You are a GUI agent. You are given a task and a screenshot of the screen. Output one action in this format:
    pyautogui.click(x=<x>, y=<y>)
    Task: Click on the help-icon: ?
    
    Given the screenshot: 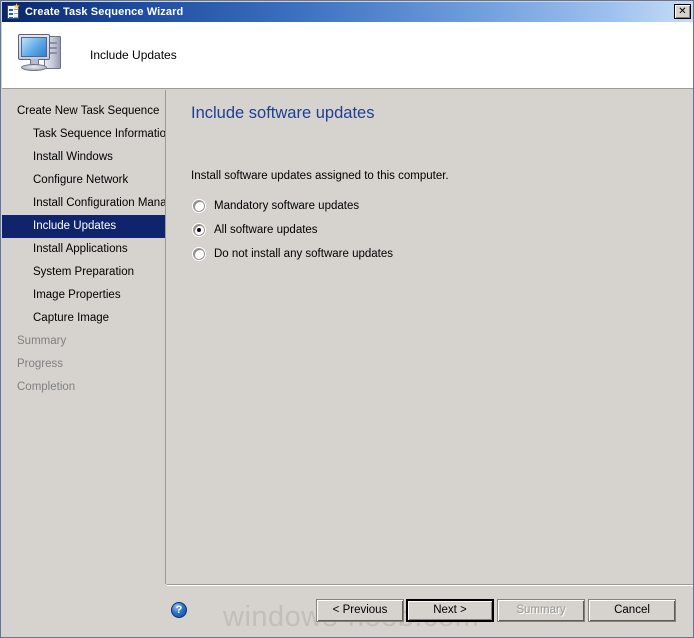 What is the action you would take?
    pyautogui.click(x=179, y=610)
    